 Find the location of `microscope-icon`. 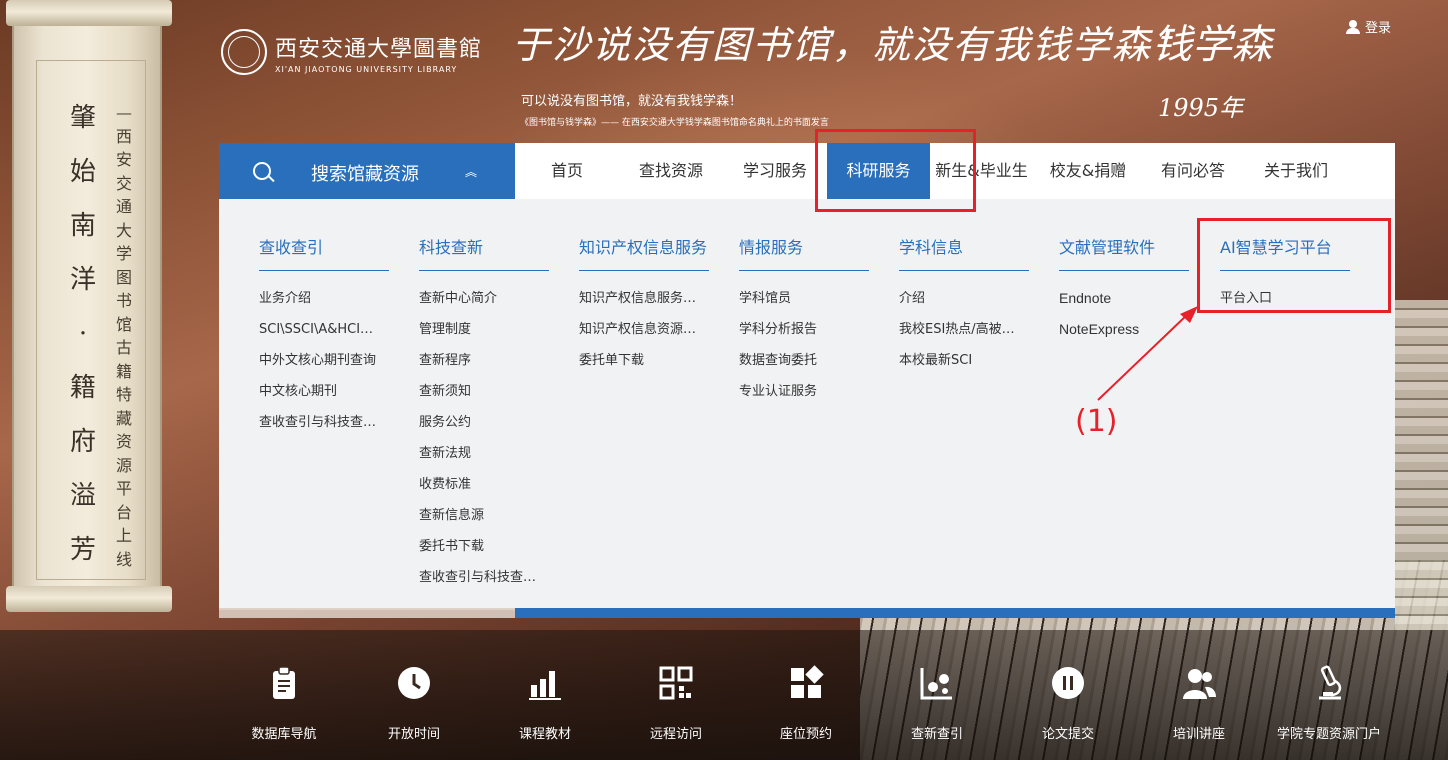

microscope-icon is located at coordinates (1330, 682).